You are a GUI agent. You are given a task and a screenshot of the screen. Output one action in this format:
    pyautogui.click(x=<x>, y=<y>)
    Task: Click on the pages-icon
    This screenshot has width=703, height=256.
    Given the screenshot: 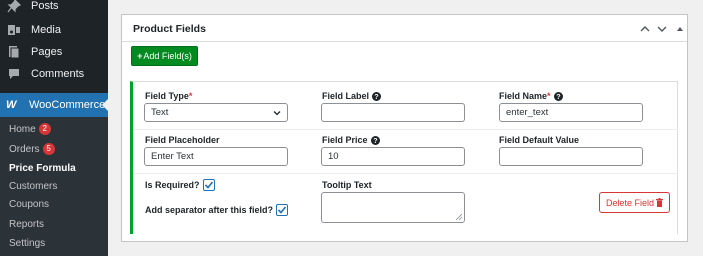 What is the action you would take?
    pyautogui.click(x=14, y=52)
    